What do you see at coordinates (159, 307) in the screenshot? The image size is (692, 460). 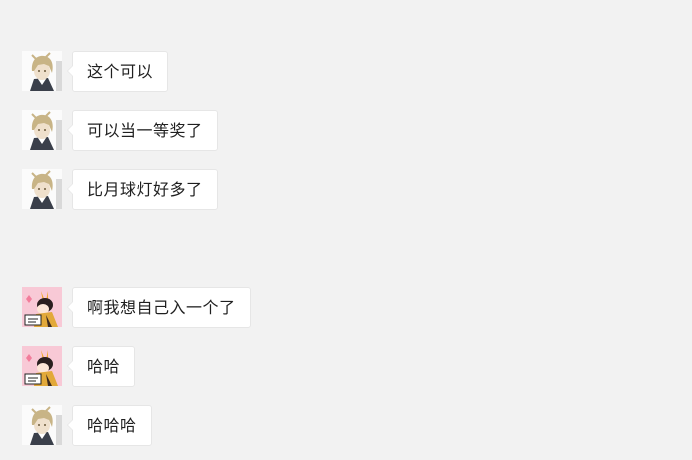 I see `message-bubble: 啊我想自己入一个了` at bounding box center [159, 307].